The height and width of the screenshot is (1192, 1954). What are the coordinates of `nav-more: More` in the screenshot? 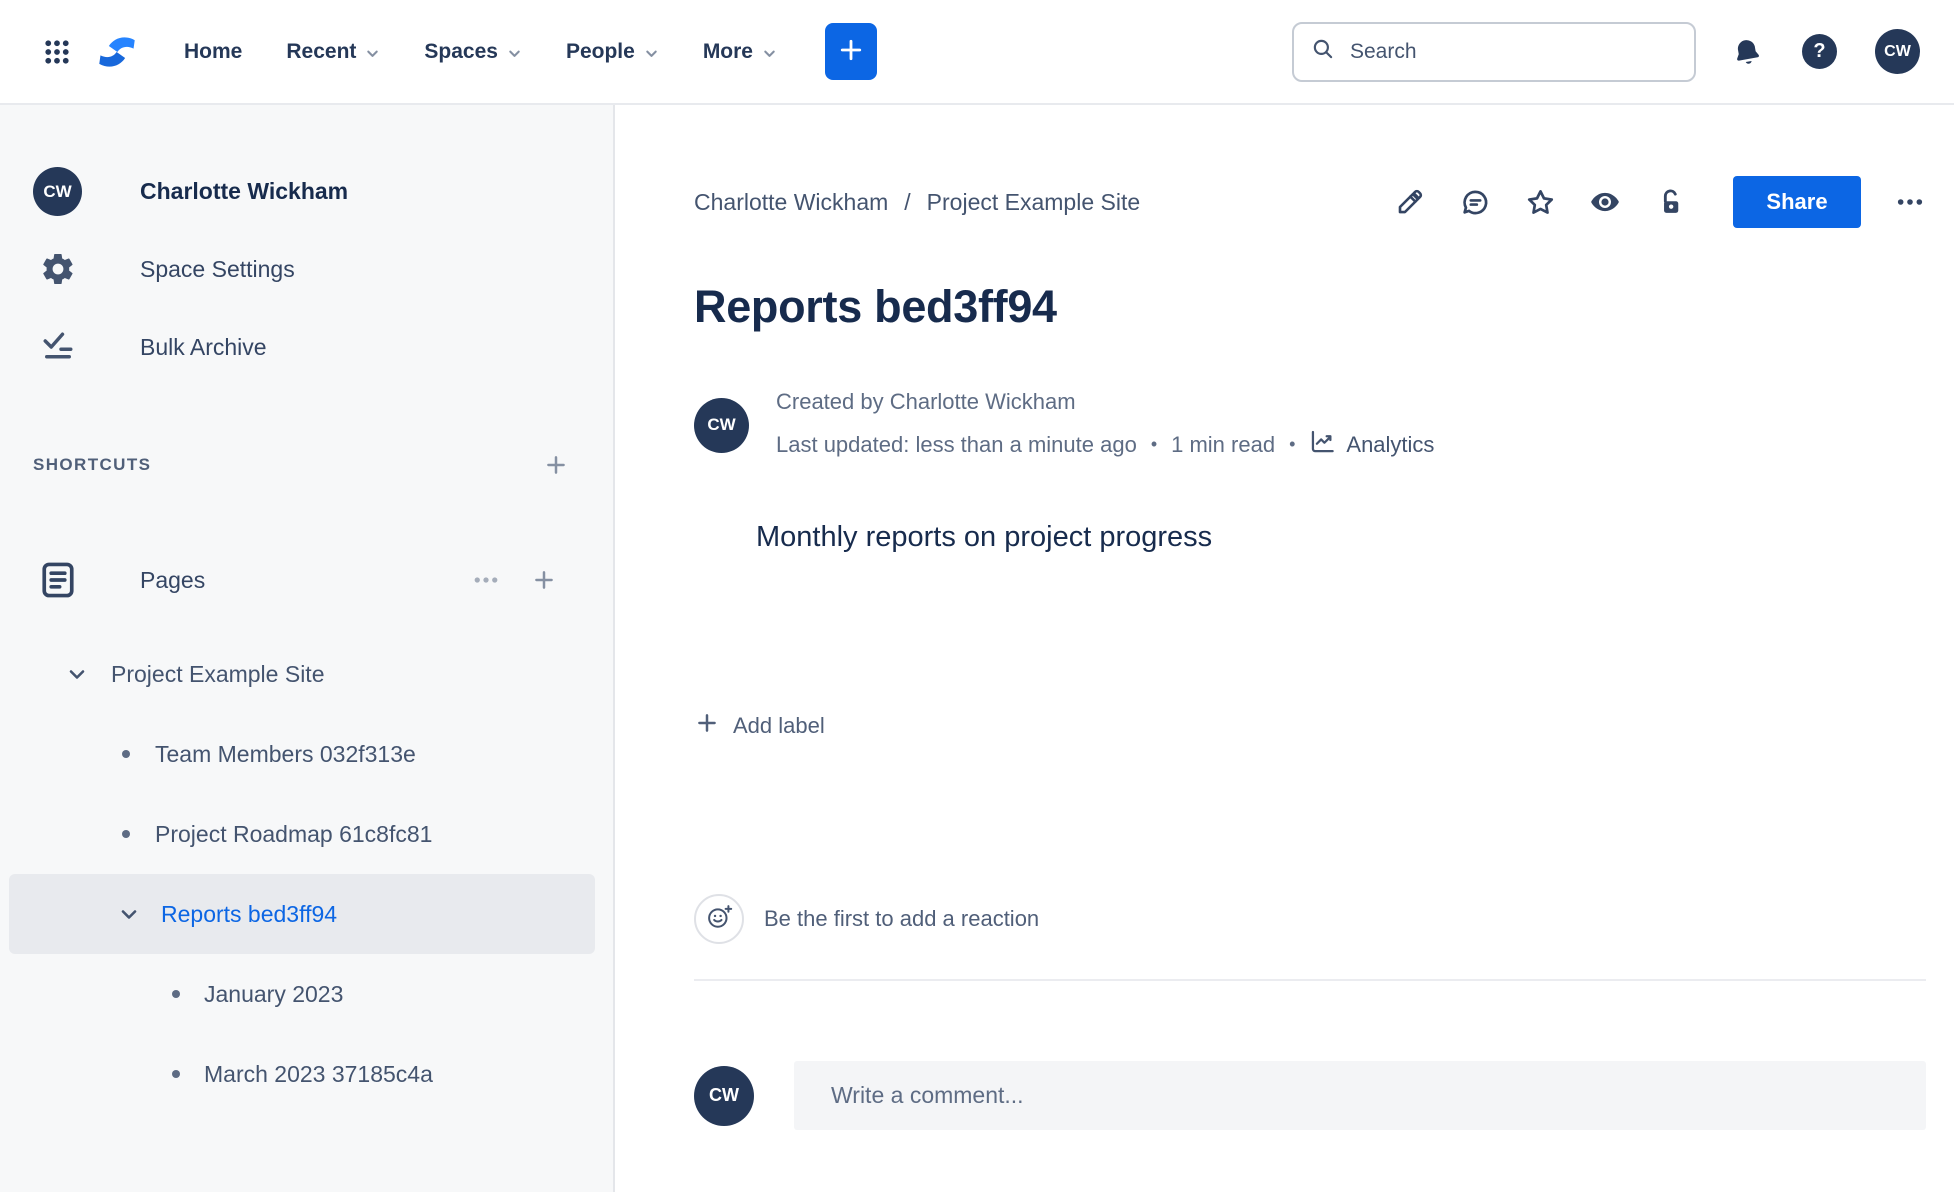 It's located at (740, 52).